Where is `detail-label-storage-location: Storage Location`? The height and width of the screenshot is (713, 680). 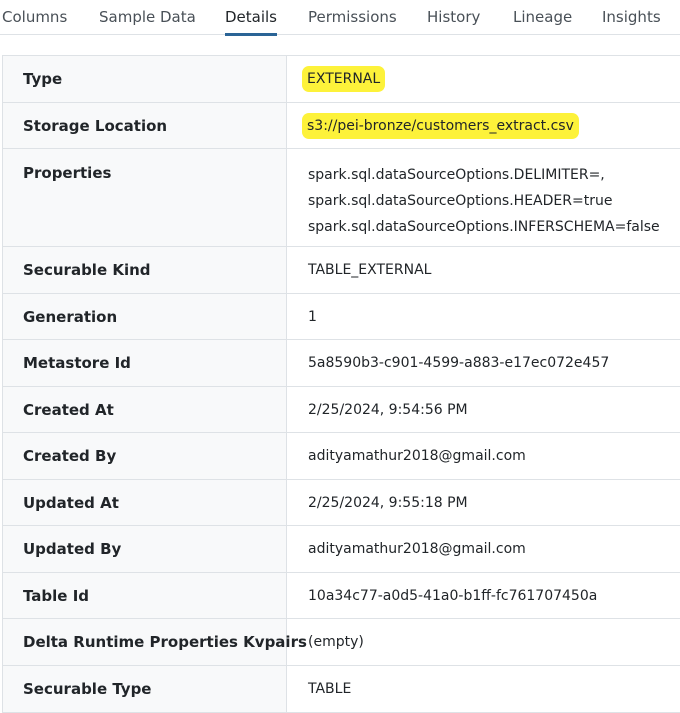 detail-label-storage-location: Storage Location is located at coordinates (145, 125).